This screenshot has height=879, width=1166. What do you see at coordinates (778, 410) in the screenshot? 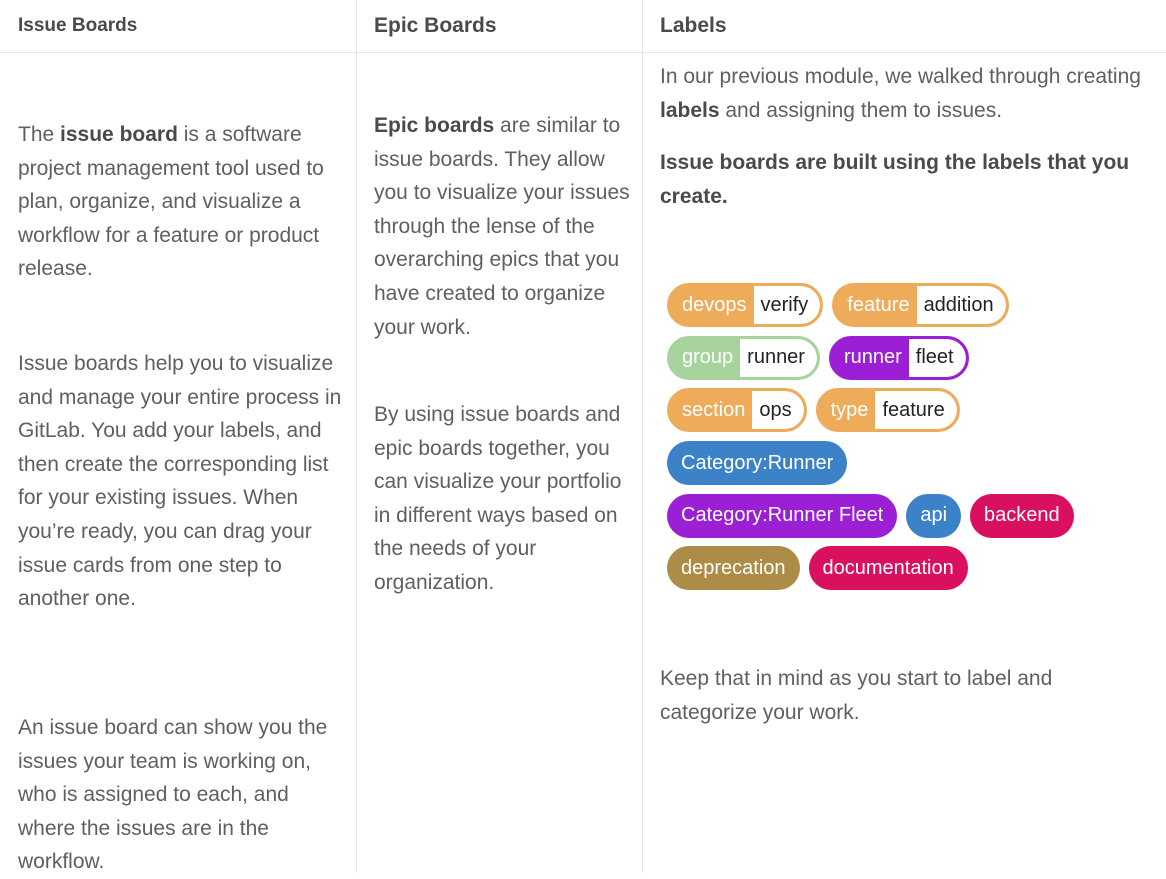
I see `label-value: ops` at bounding box center [778, 410].